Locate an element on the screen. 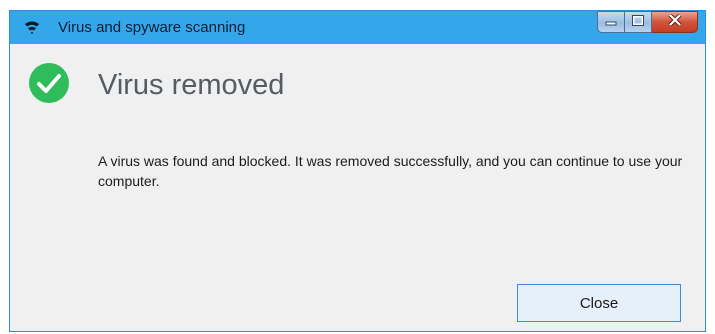 This screenshot has height=334, width=715. close-button: Close is located at coordinates (599, 303).